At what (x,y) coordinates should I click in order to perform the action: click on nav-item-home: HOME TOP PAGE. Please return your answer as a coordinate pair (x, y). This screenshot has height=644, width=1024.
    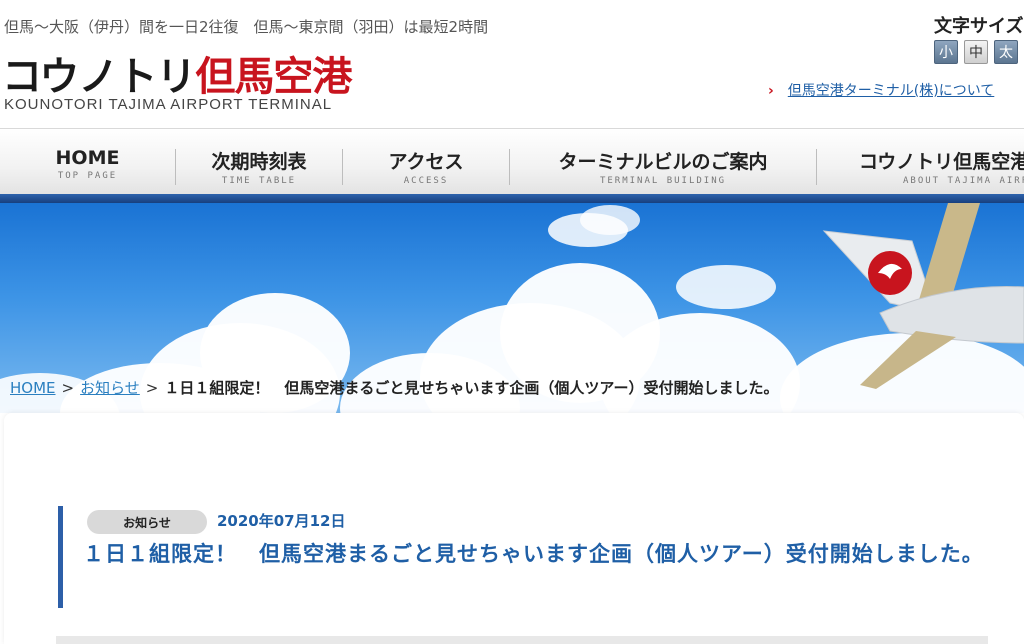
    Looking at the image, I should click on (87, 162).